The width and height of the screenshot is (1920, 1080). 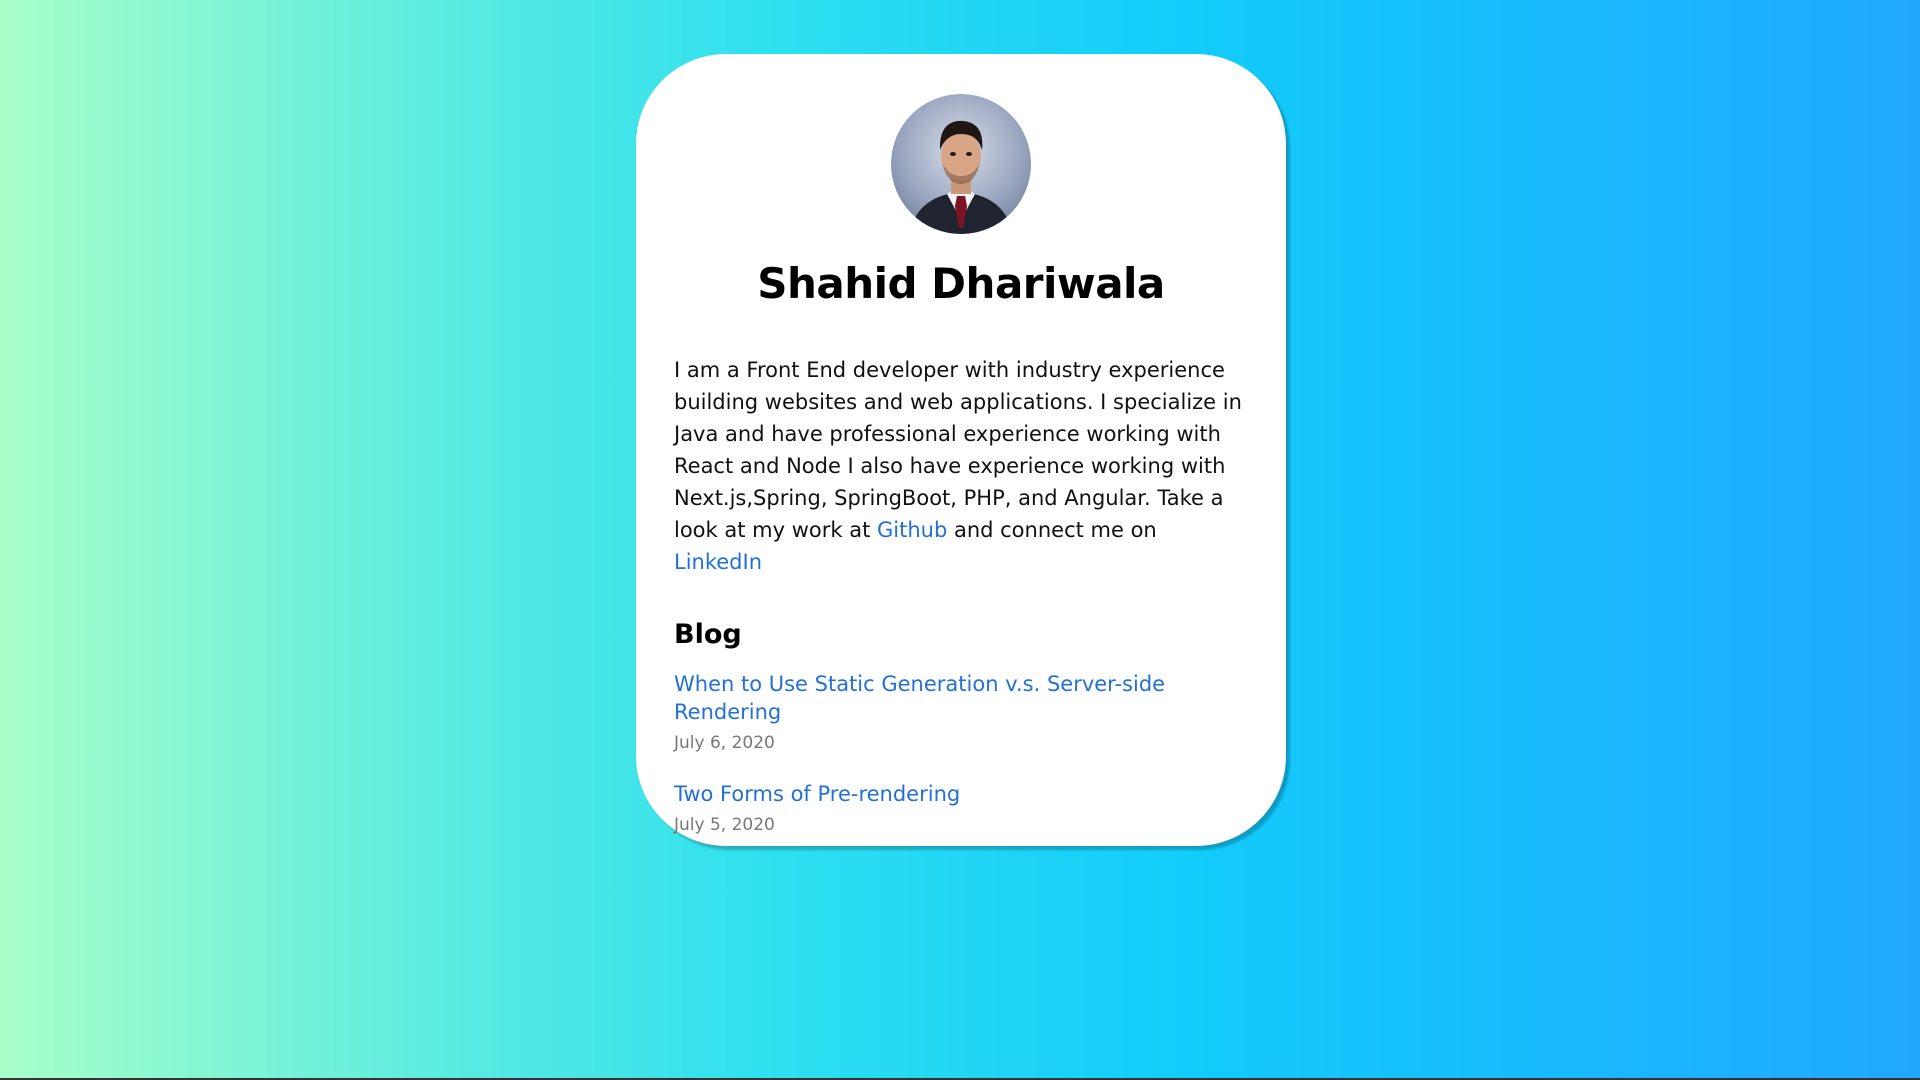 I want to click on github-link: Github, so click(x=912, y=530).